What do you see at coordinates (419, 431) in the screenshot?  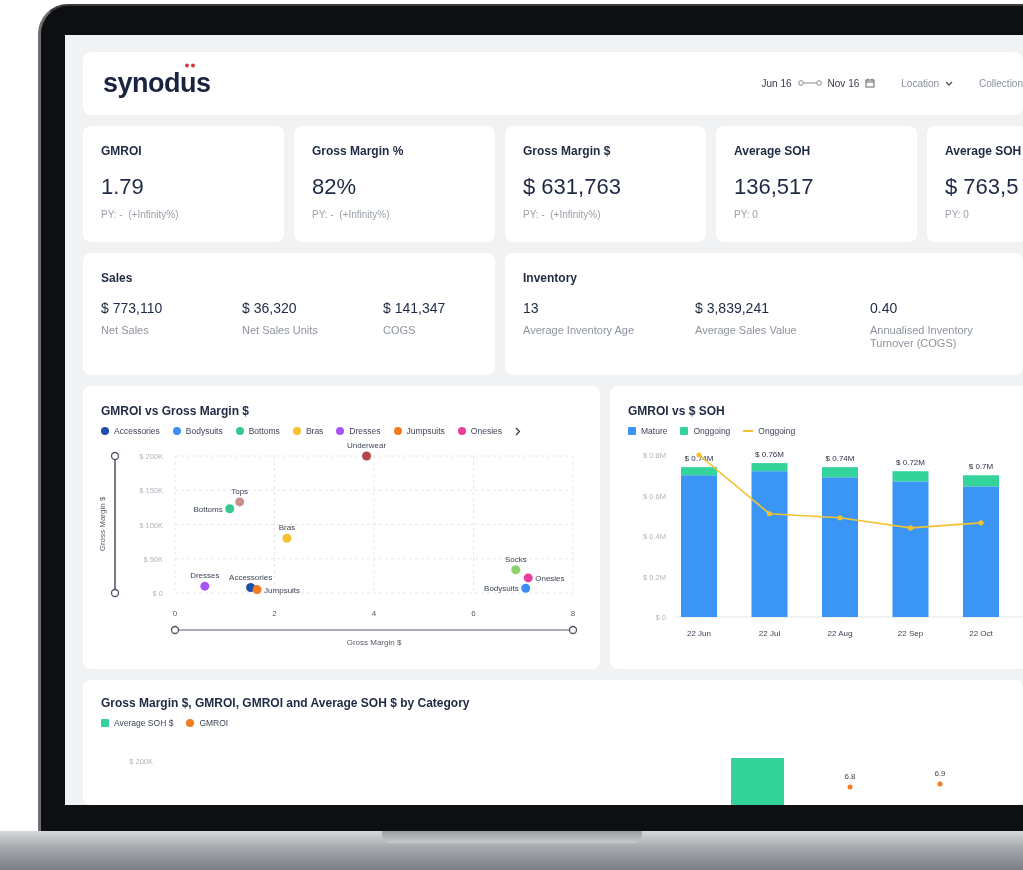 I see `legend-item: Jumpsuits` at bounding box center [419, 431].